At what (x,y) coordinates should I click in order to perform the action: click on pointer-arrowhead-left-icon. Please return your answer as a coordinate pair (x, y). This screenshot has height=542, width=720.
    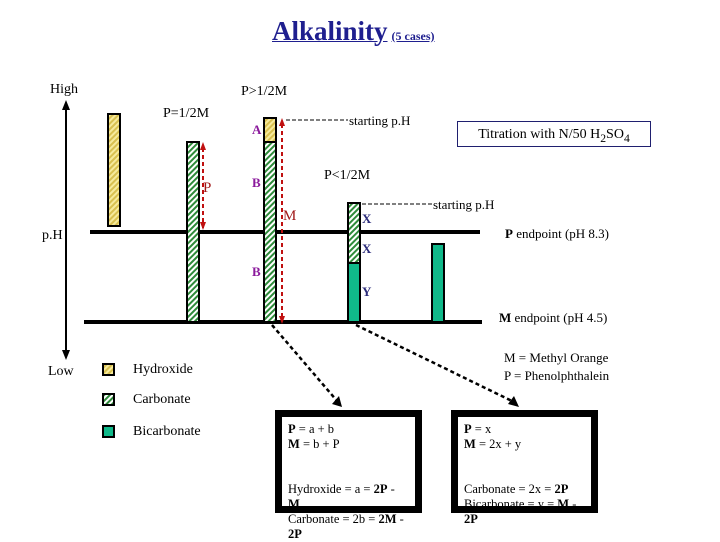
    Looking at the image, I should click on (337, 401).